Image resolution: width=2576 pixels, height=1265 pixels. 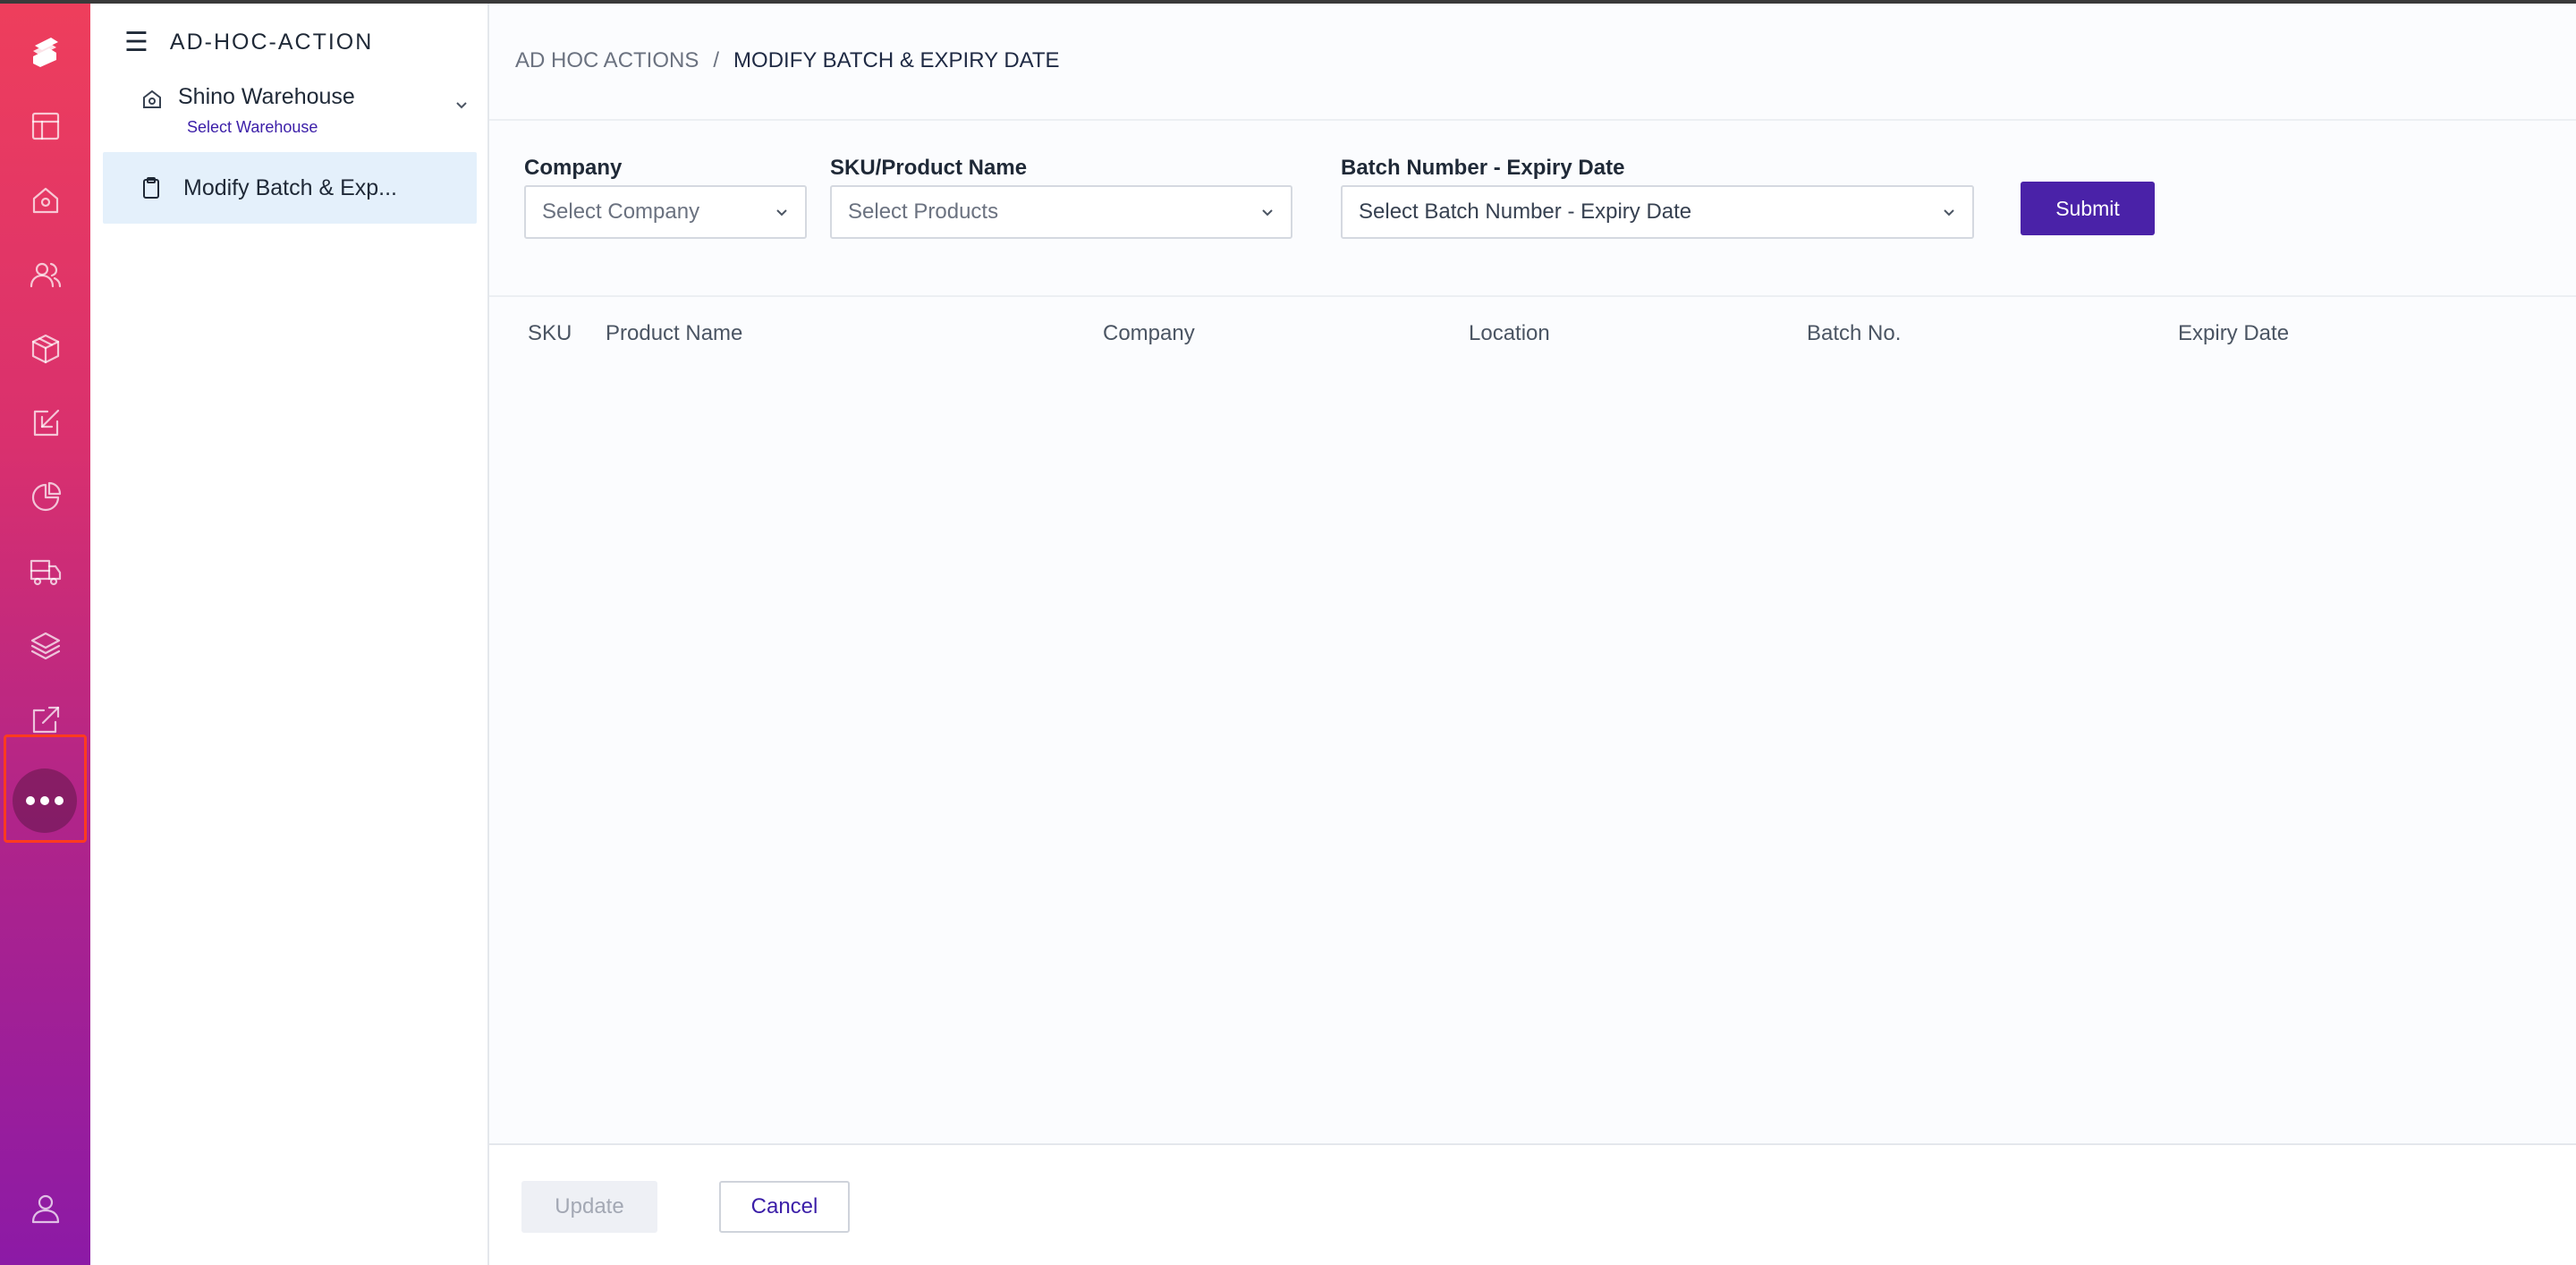 What do you see at coordinates (896, 60) in the screenshot?
I see `breadcrumb-current: MODIFY BATCH & EXPIRY DATE` at bounding box center [896, 60].